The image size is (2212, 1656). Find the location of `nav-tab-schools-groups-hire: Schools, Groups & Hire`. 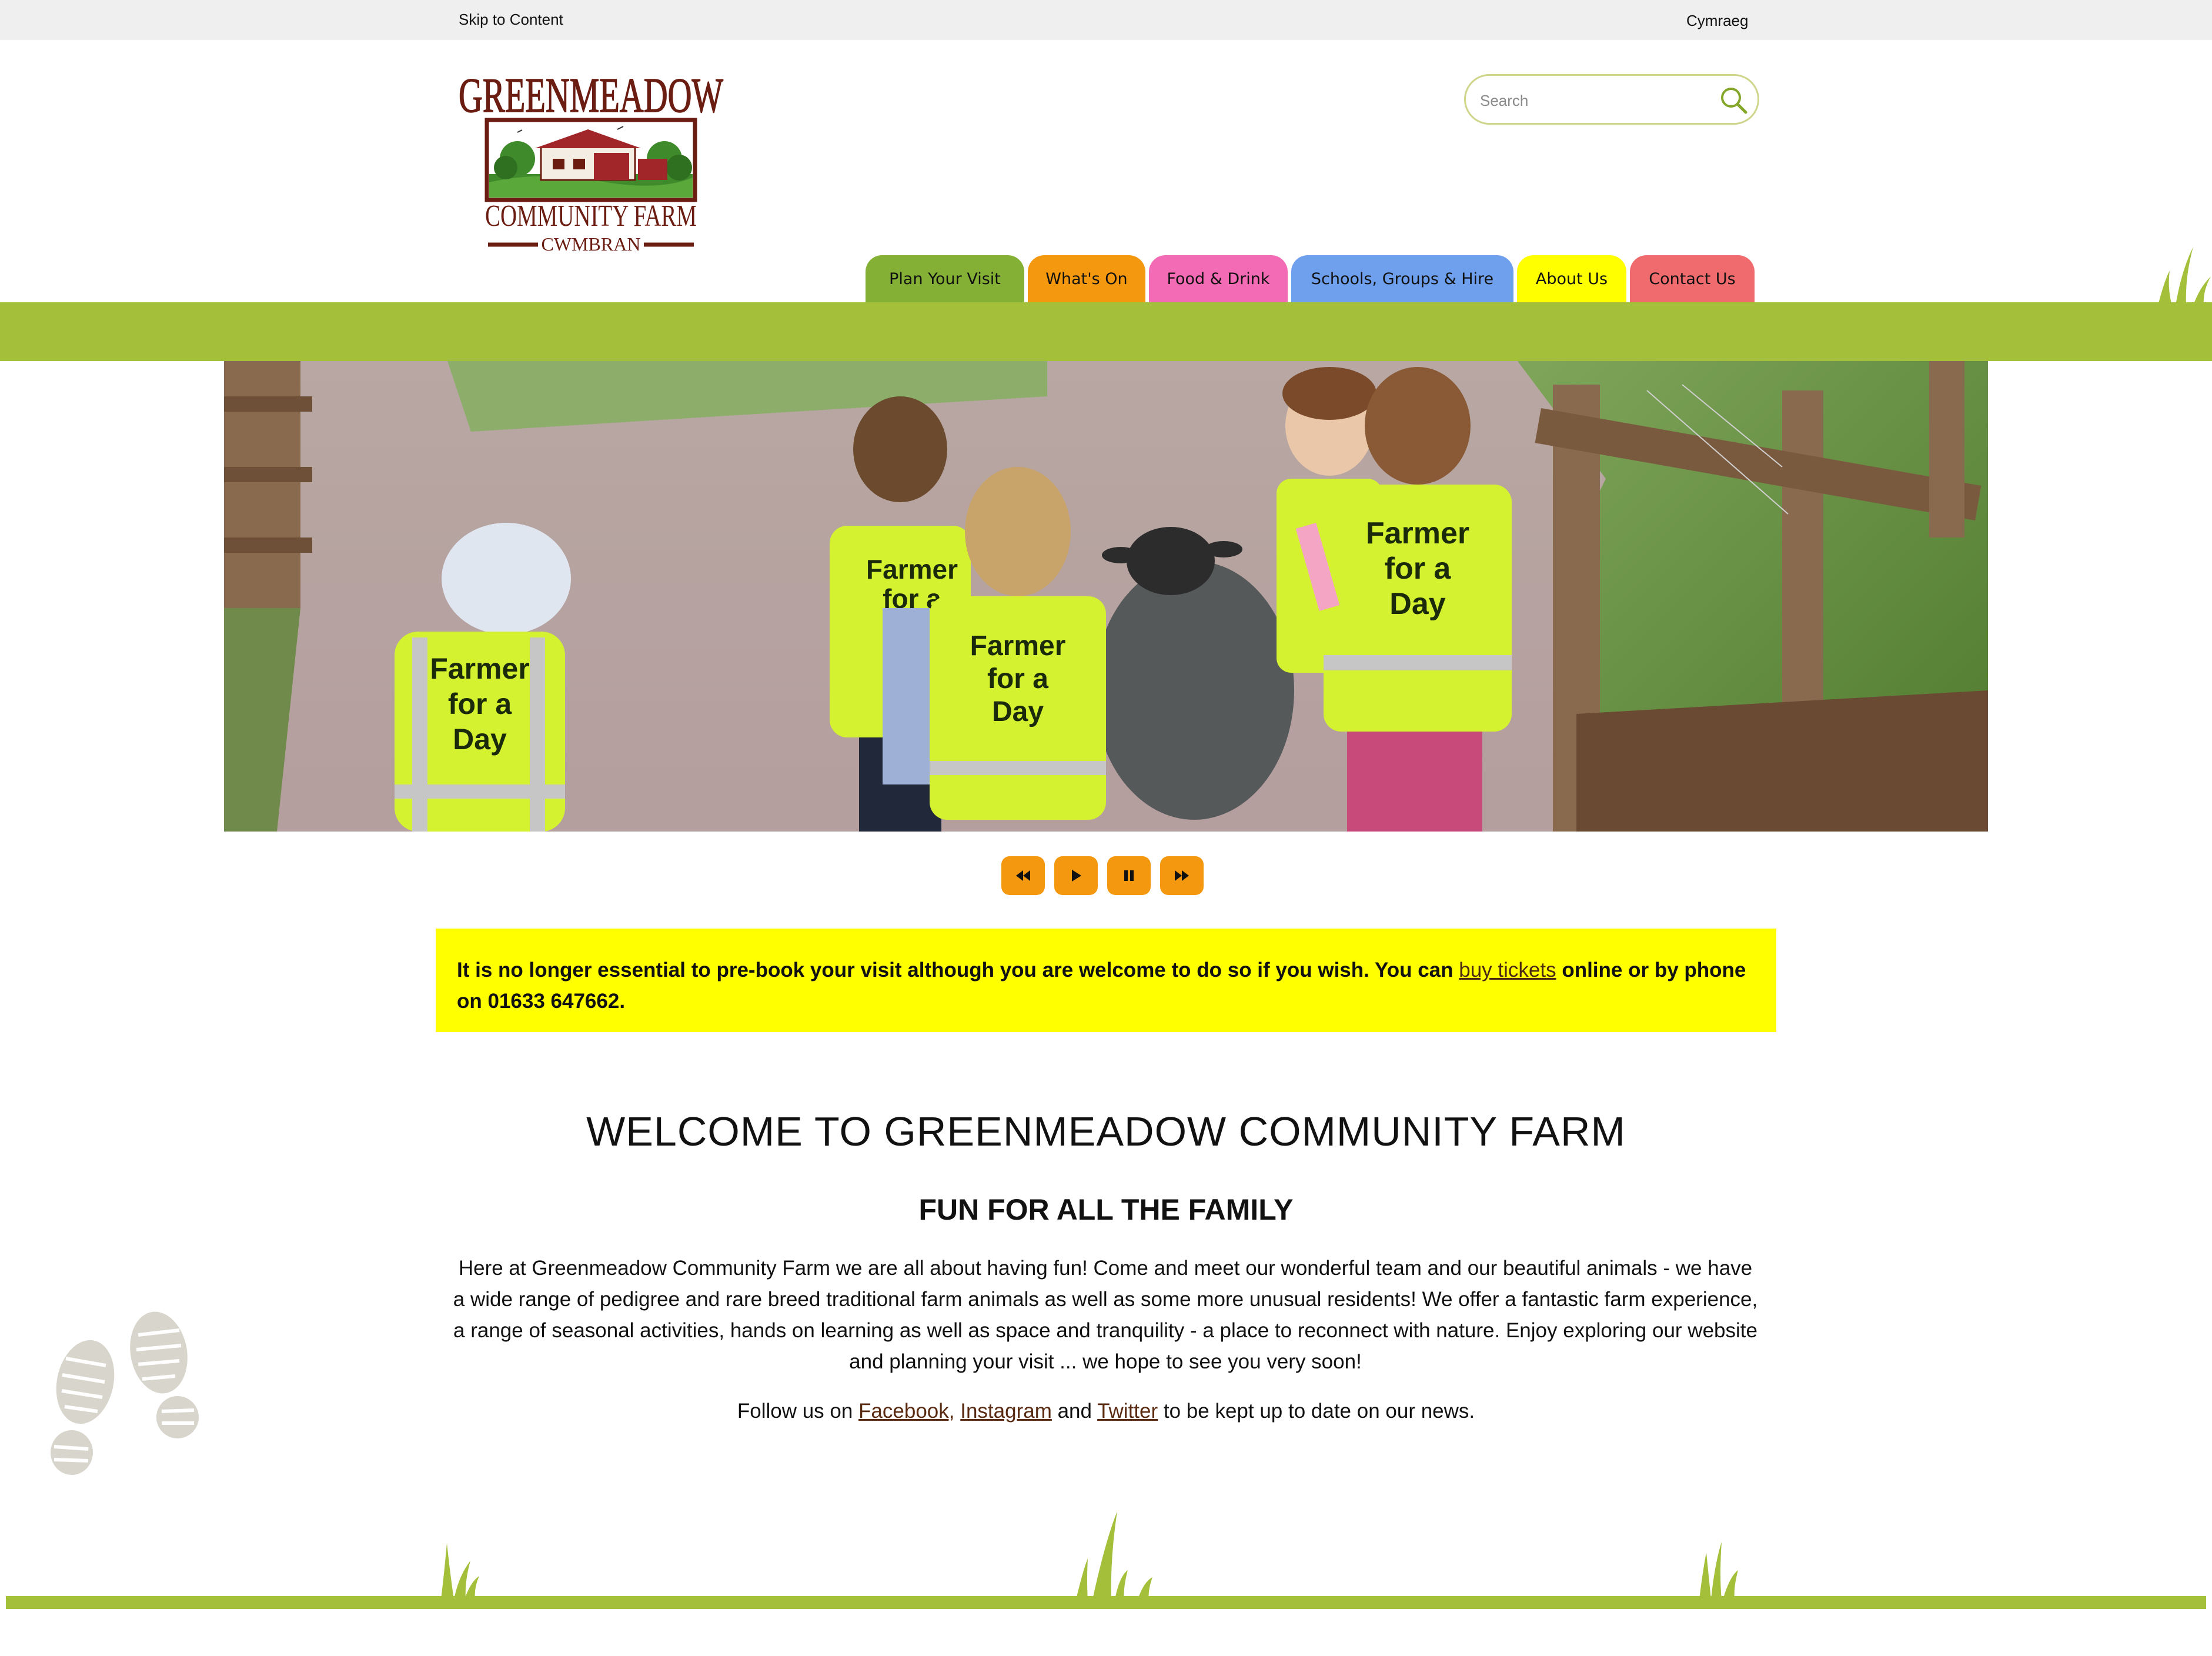

nav-tab-schools-groups-hire: Schools, Groups & Hire is located at coordinates (1402, 278).